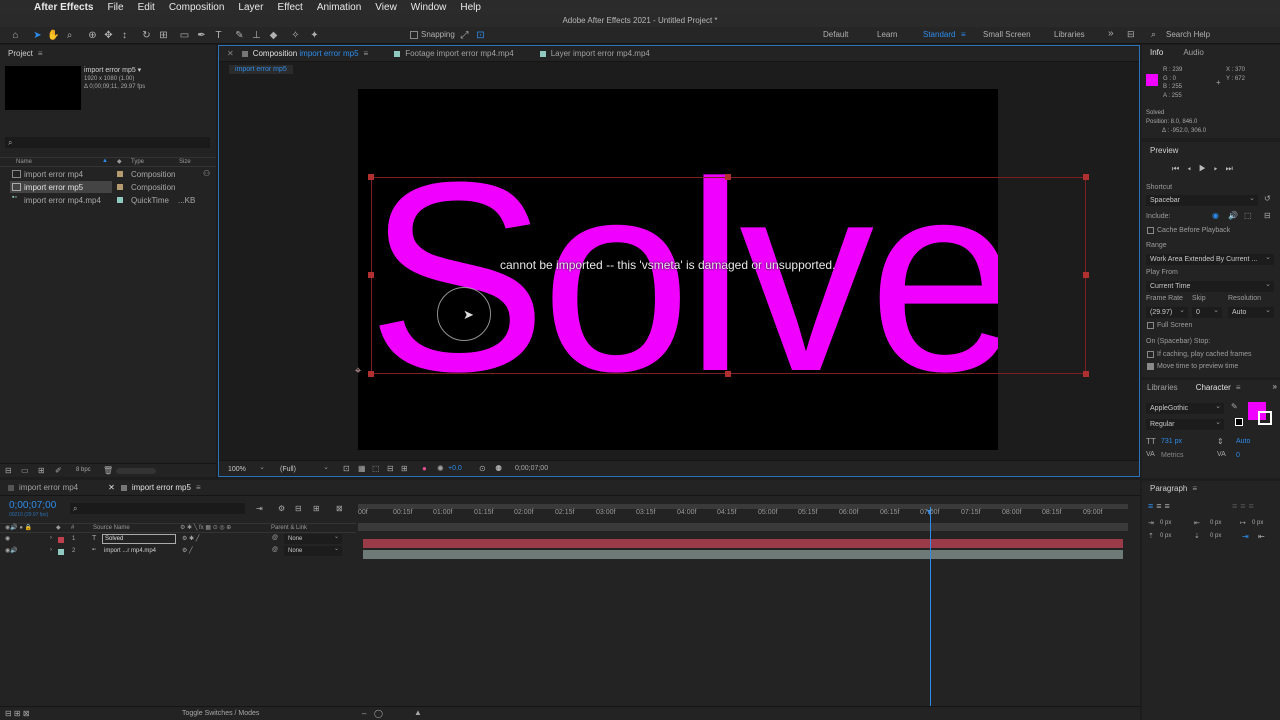  What do you see at coordinates (289, 528) in the screenshot?
I see `parent-link-column: Parent & Link` at bounding box center [289, 528].